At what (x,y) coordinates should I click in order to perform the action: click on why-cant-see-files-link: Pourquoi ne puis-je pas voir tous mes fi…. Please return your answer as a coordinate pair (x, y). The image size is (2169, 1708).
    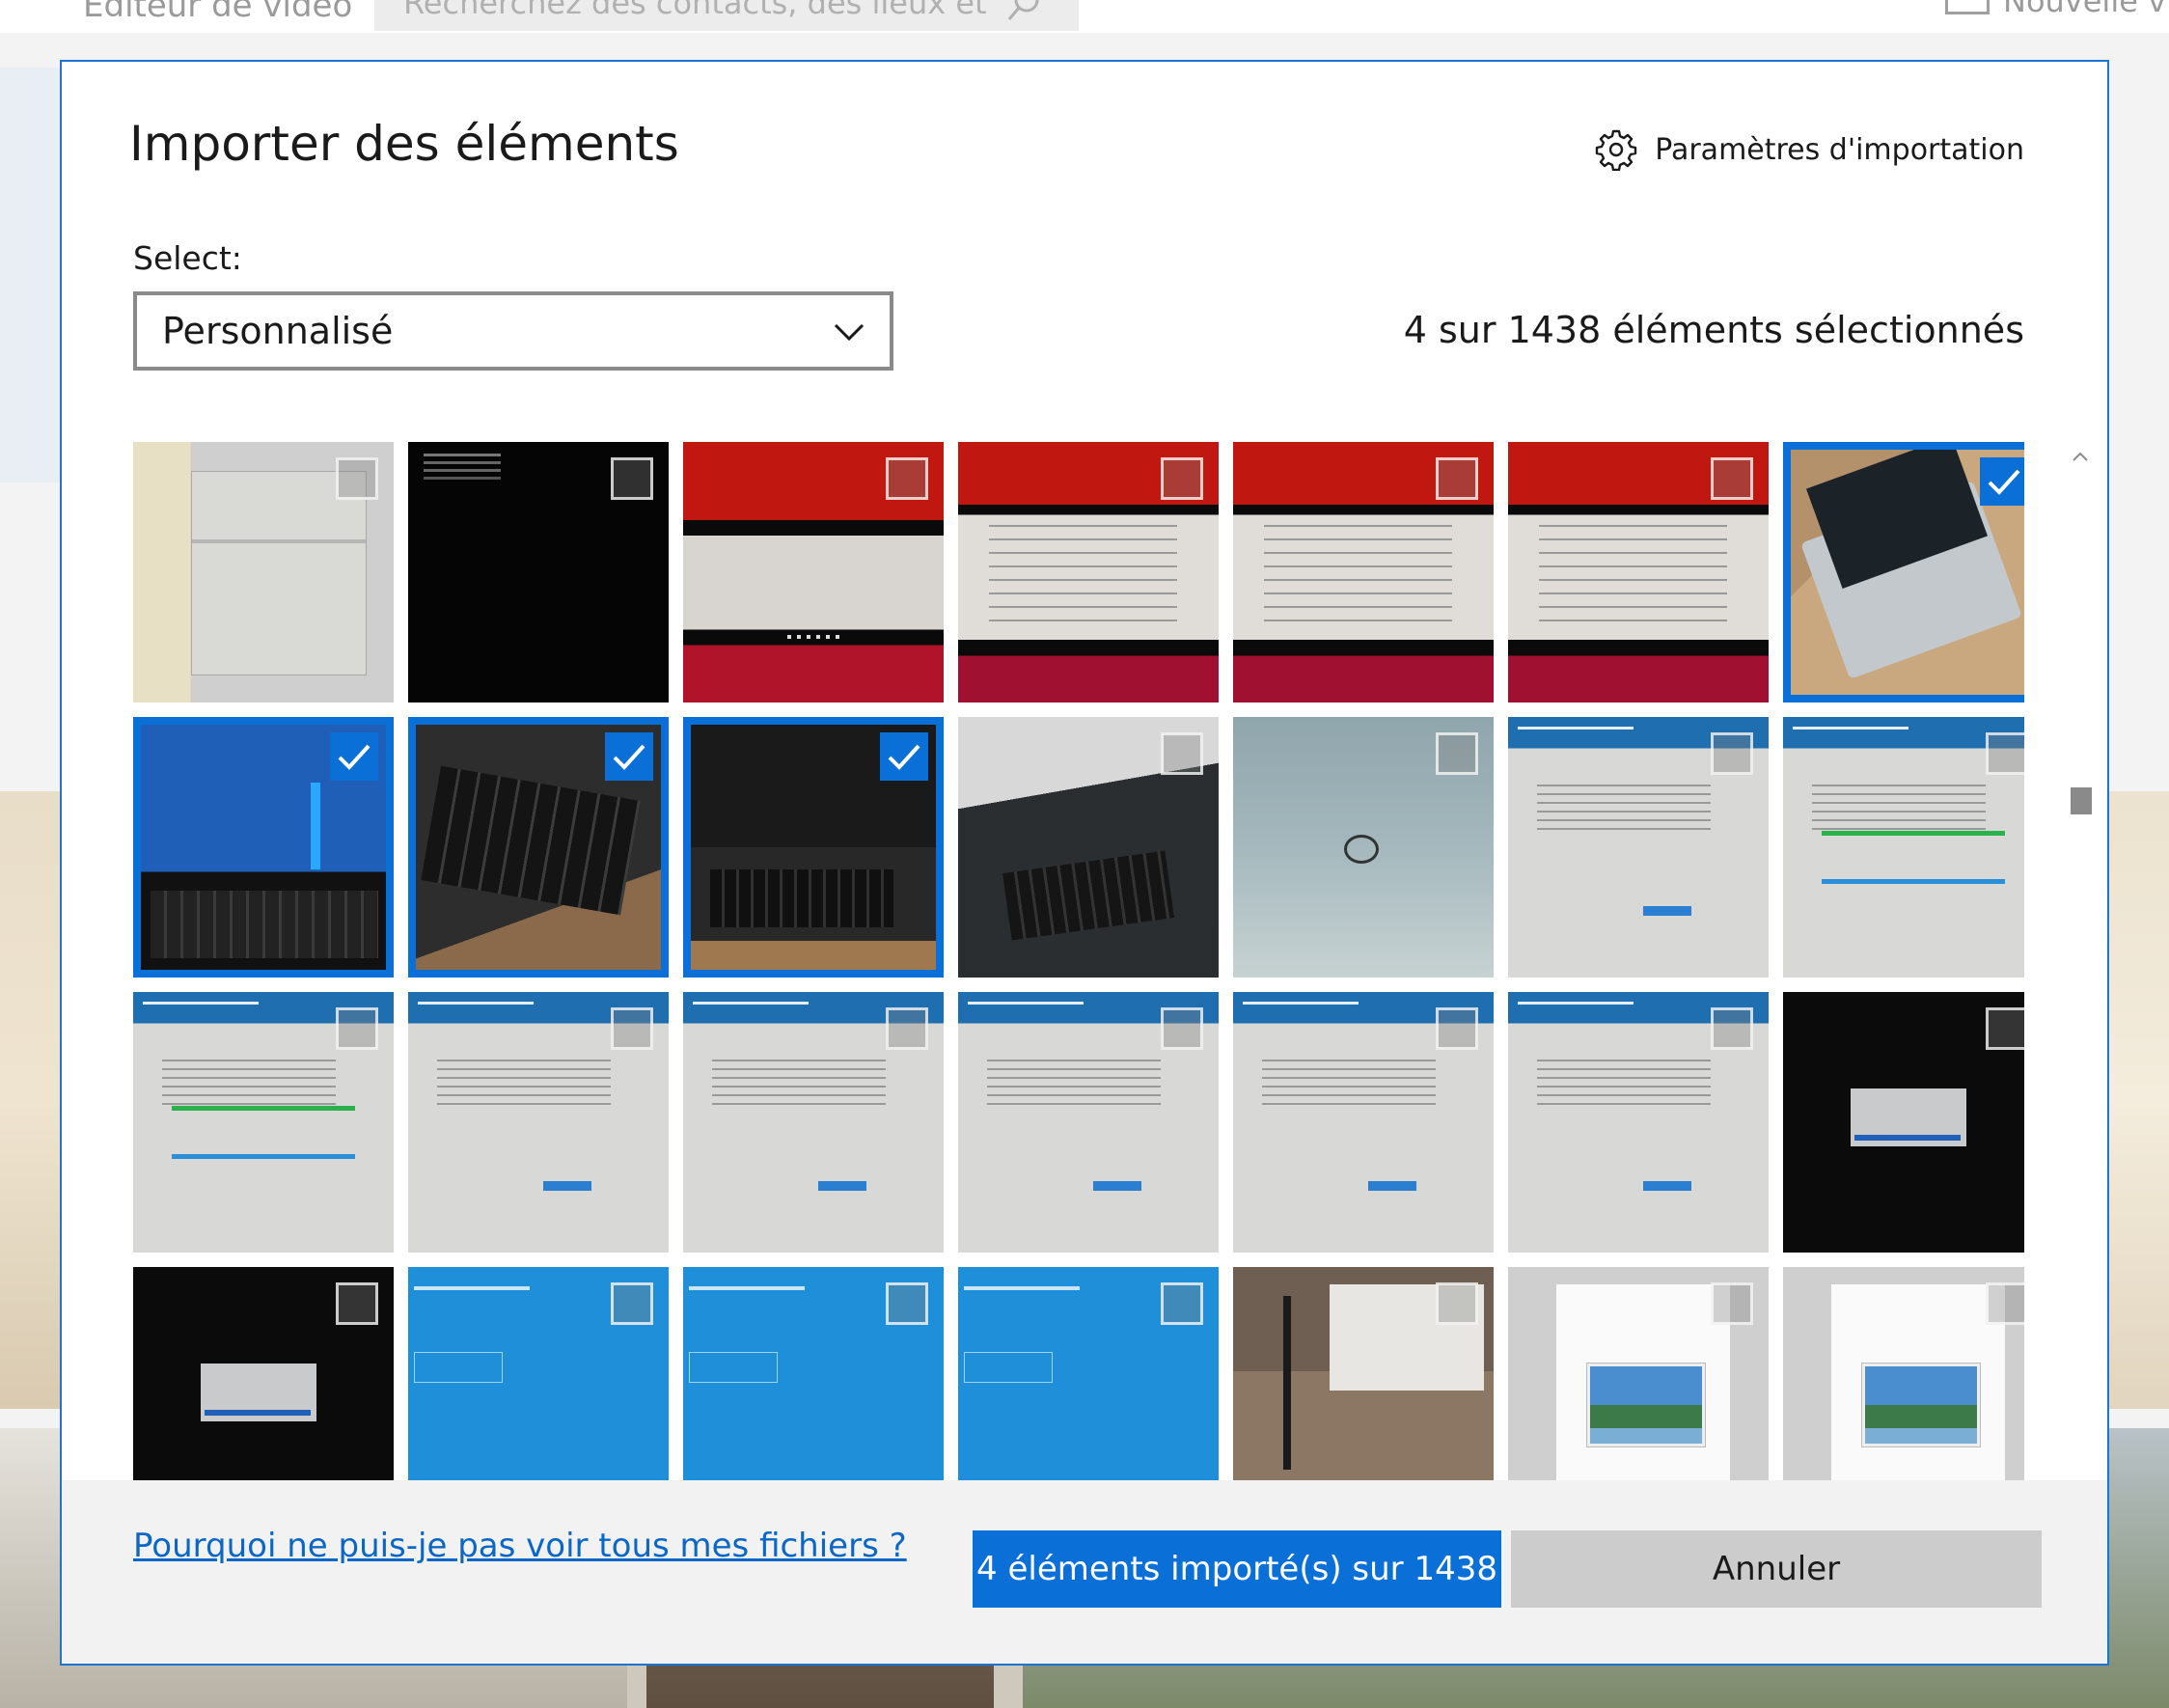
    Looking at the image, I should click on (520, 1546).